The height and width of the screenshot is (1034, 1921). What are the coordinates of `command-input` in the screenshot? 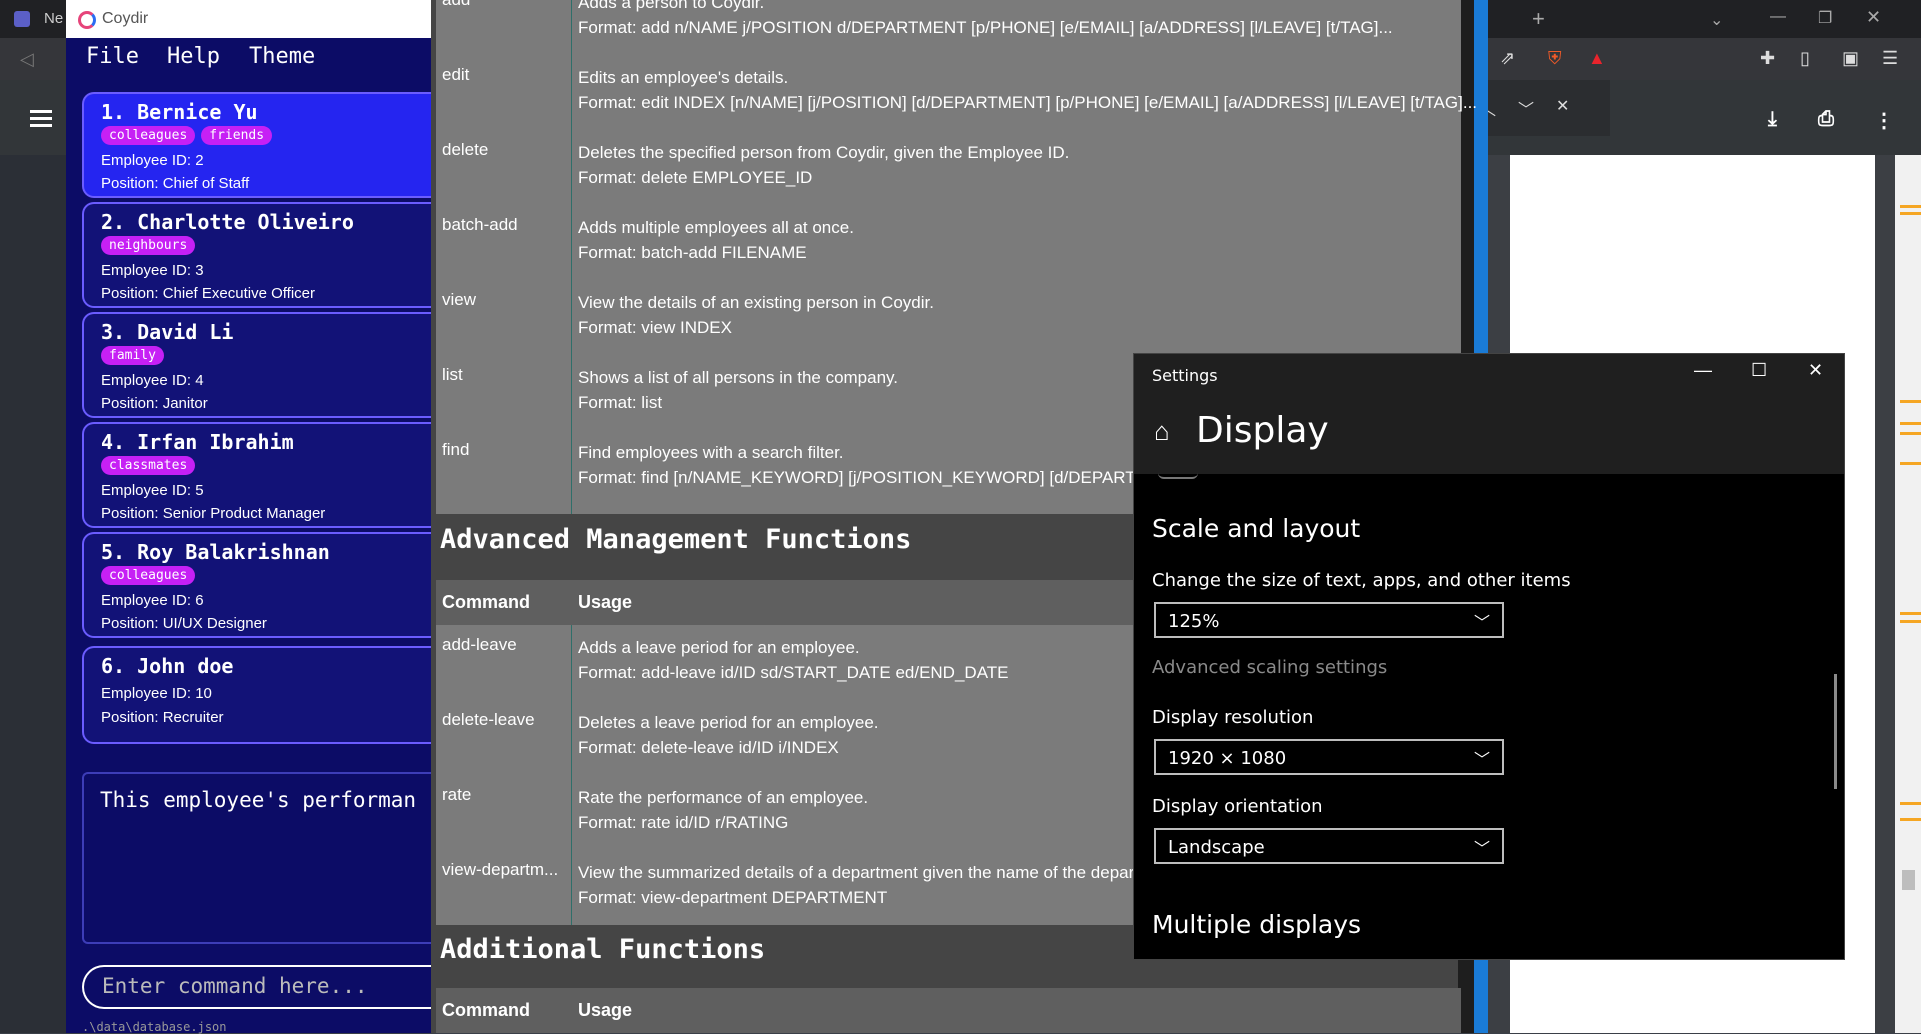 It's located at (262, 986).